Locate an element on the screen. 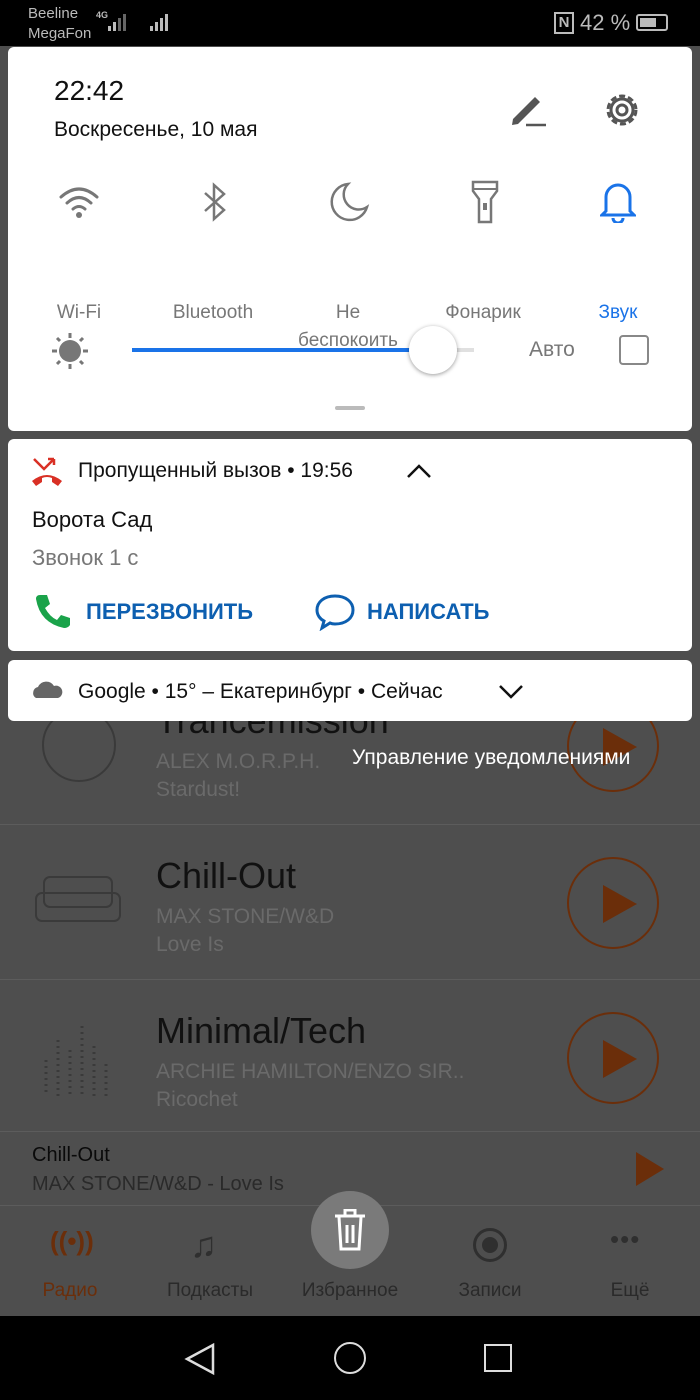  recents-icon is located at coordinates (498, 1358).